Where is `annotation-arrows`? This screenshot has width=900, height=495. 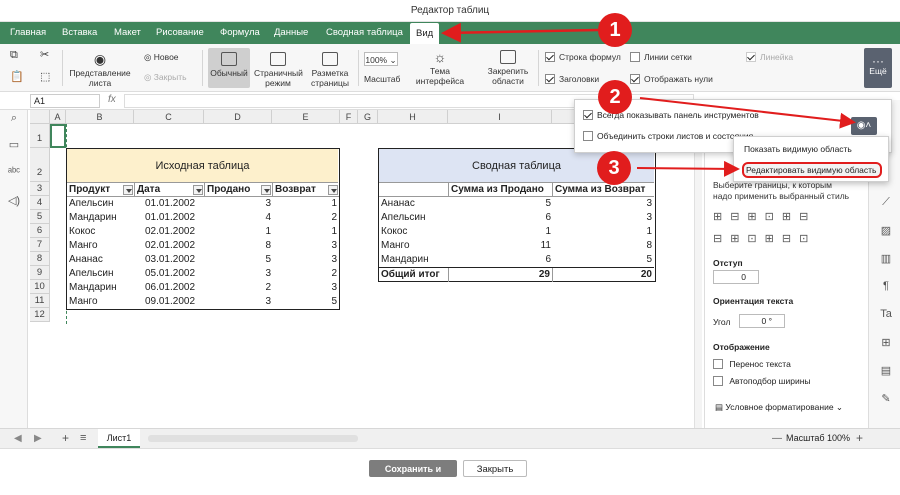
annotation-arrows is located at coordinates (648, 99).